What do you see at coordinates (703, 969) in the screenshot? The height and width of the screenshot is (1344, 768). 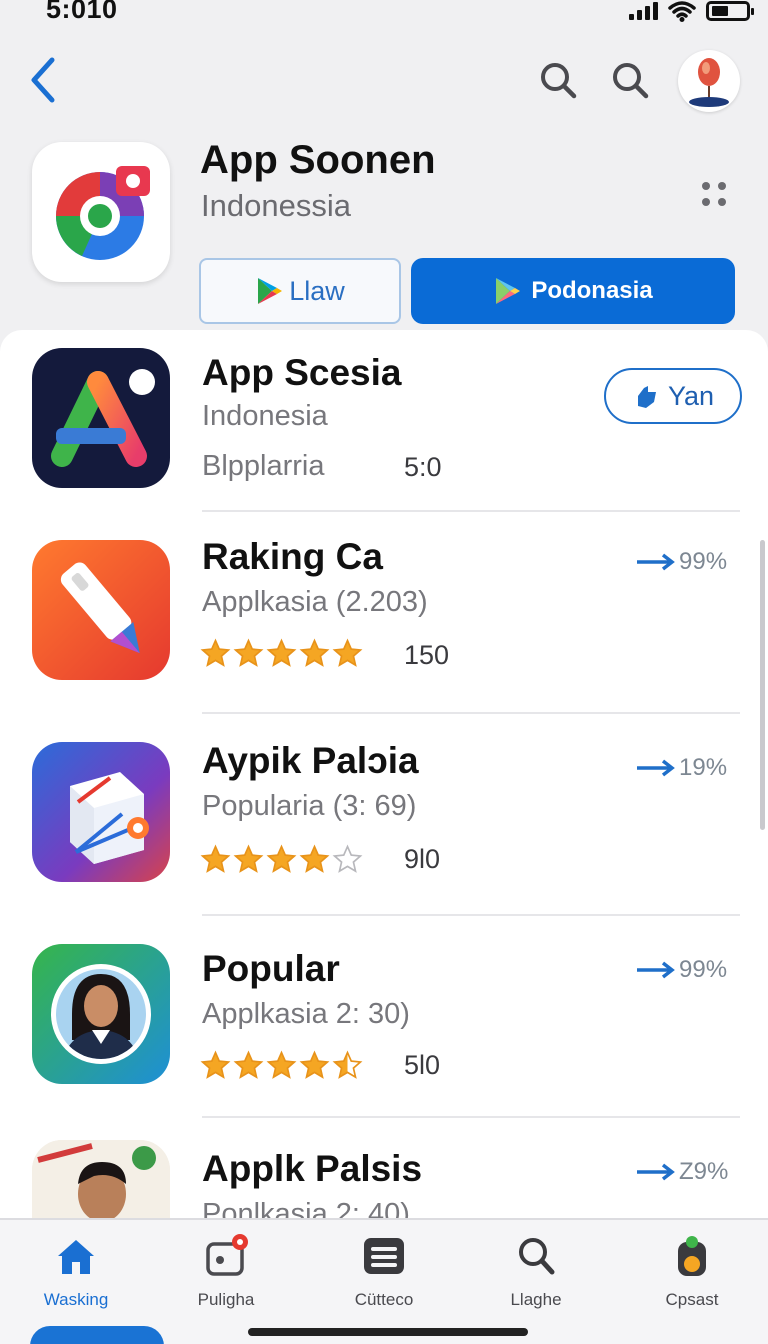 I see `trend-value: 99%` at bounding box center [703, 969].